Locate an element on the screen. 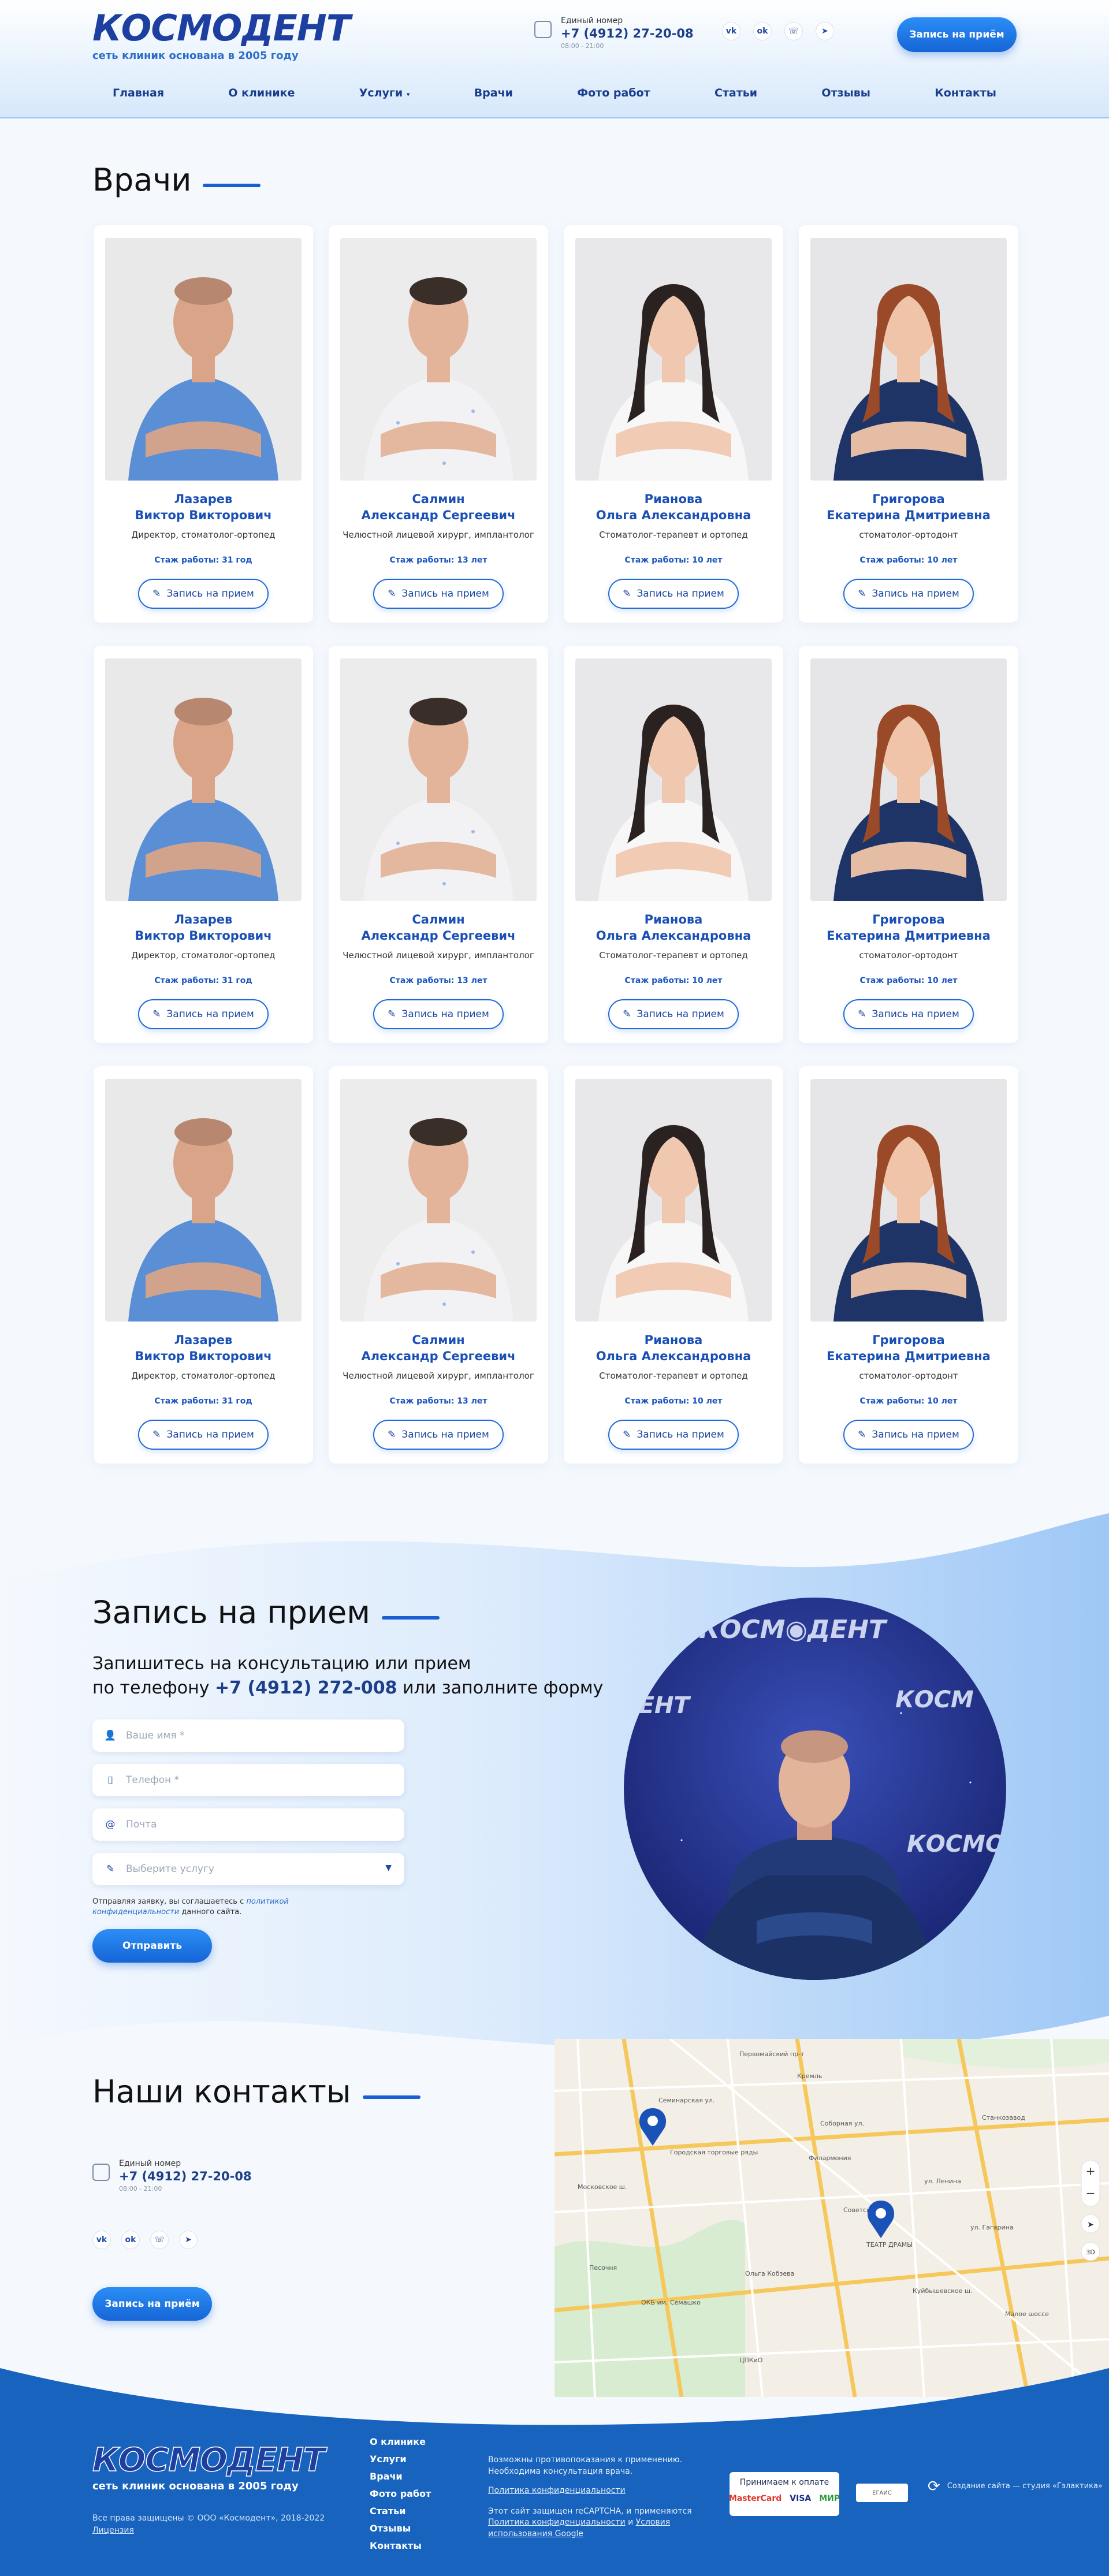  footer-privacy-link: Политика конфиденциальности is located at coordinates (603, 2491).